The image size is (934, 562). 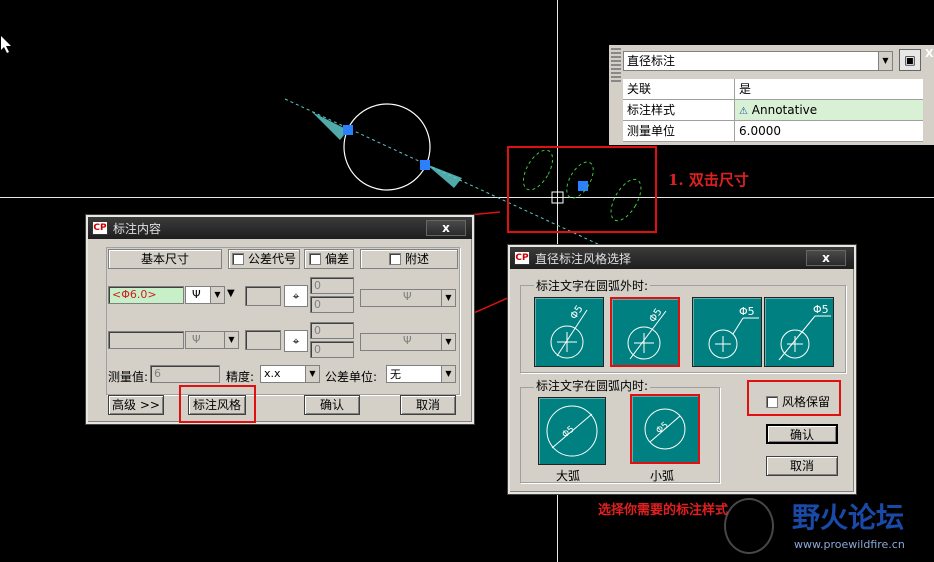 I want to click on measured-label: 测量值:, so click(x=128, y=377).